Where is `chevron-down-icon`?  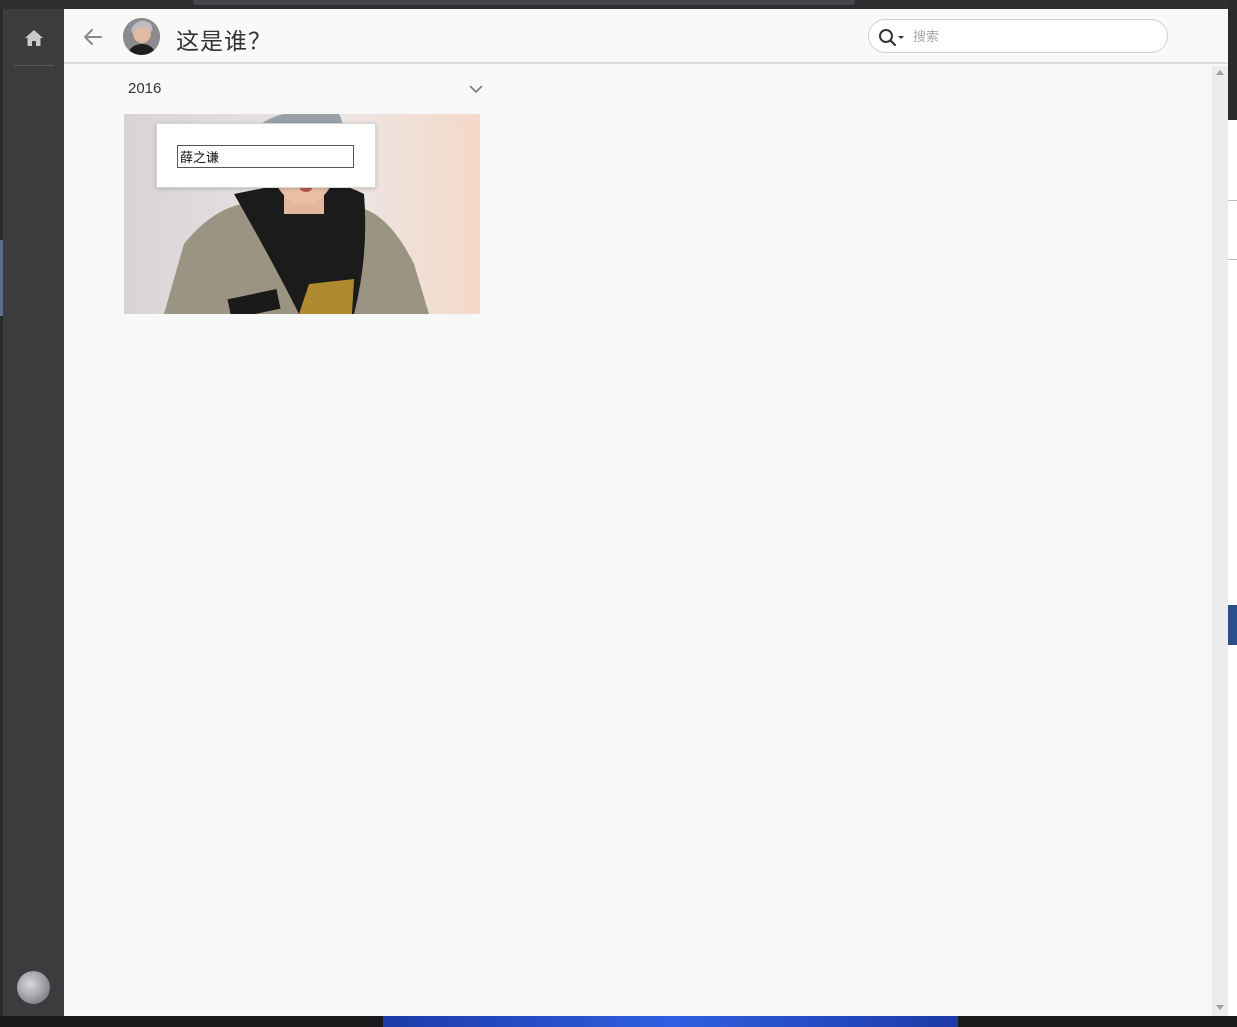
chevron-down-icon is located at coordinates (476, 89).